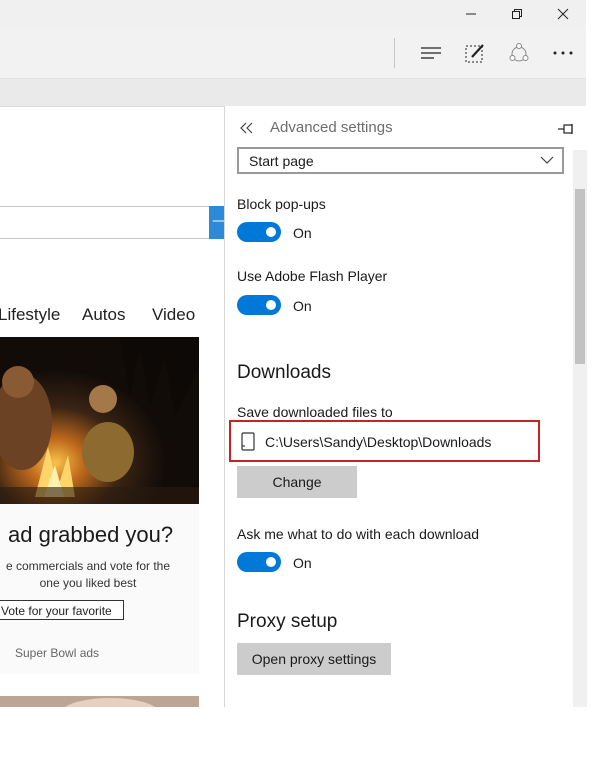 The width and height of the screenshot is (594, 769). What do you see at coordinates (302, 306) in the screenshot?
I see `flash-player-state: On` at bounding box center [302, 306].